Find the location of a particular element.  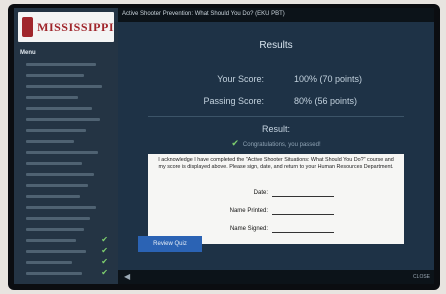

result-title: Result: is located at coordinates (275, 129).